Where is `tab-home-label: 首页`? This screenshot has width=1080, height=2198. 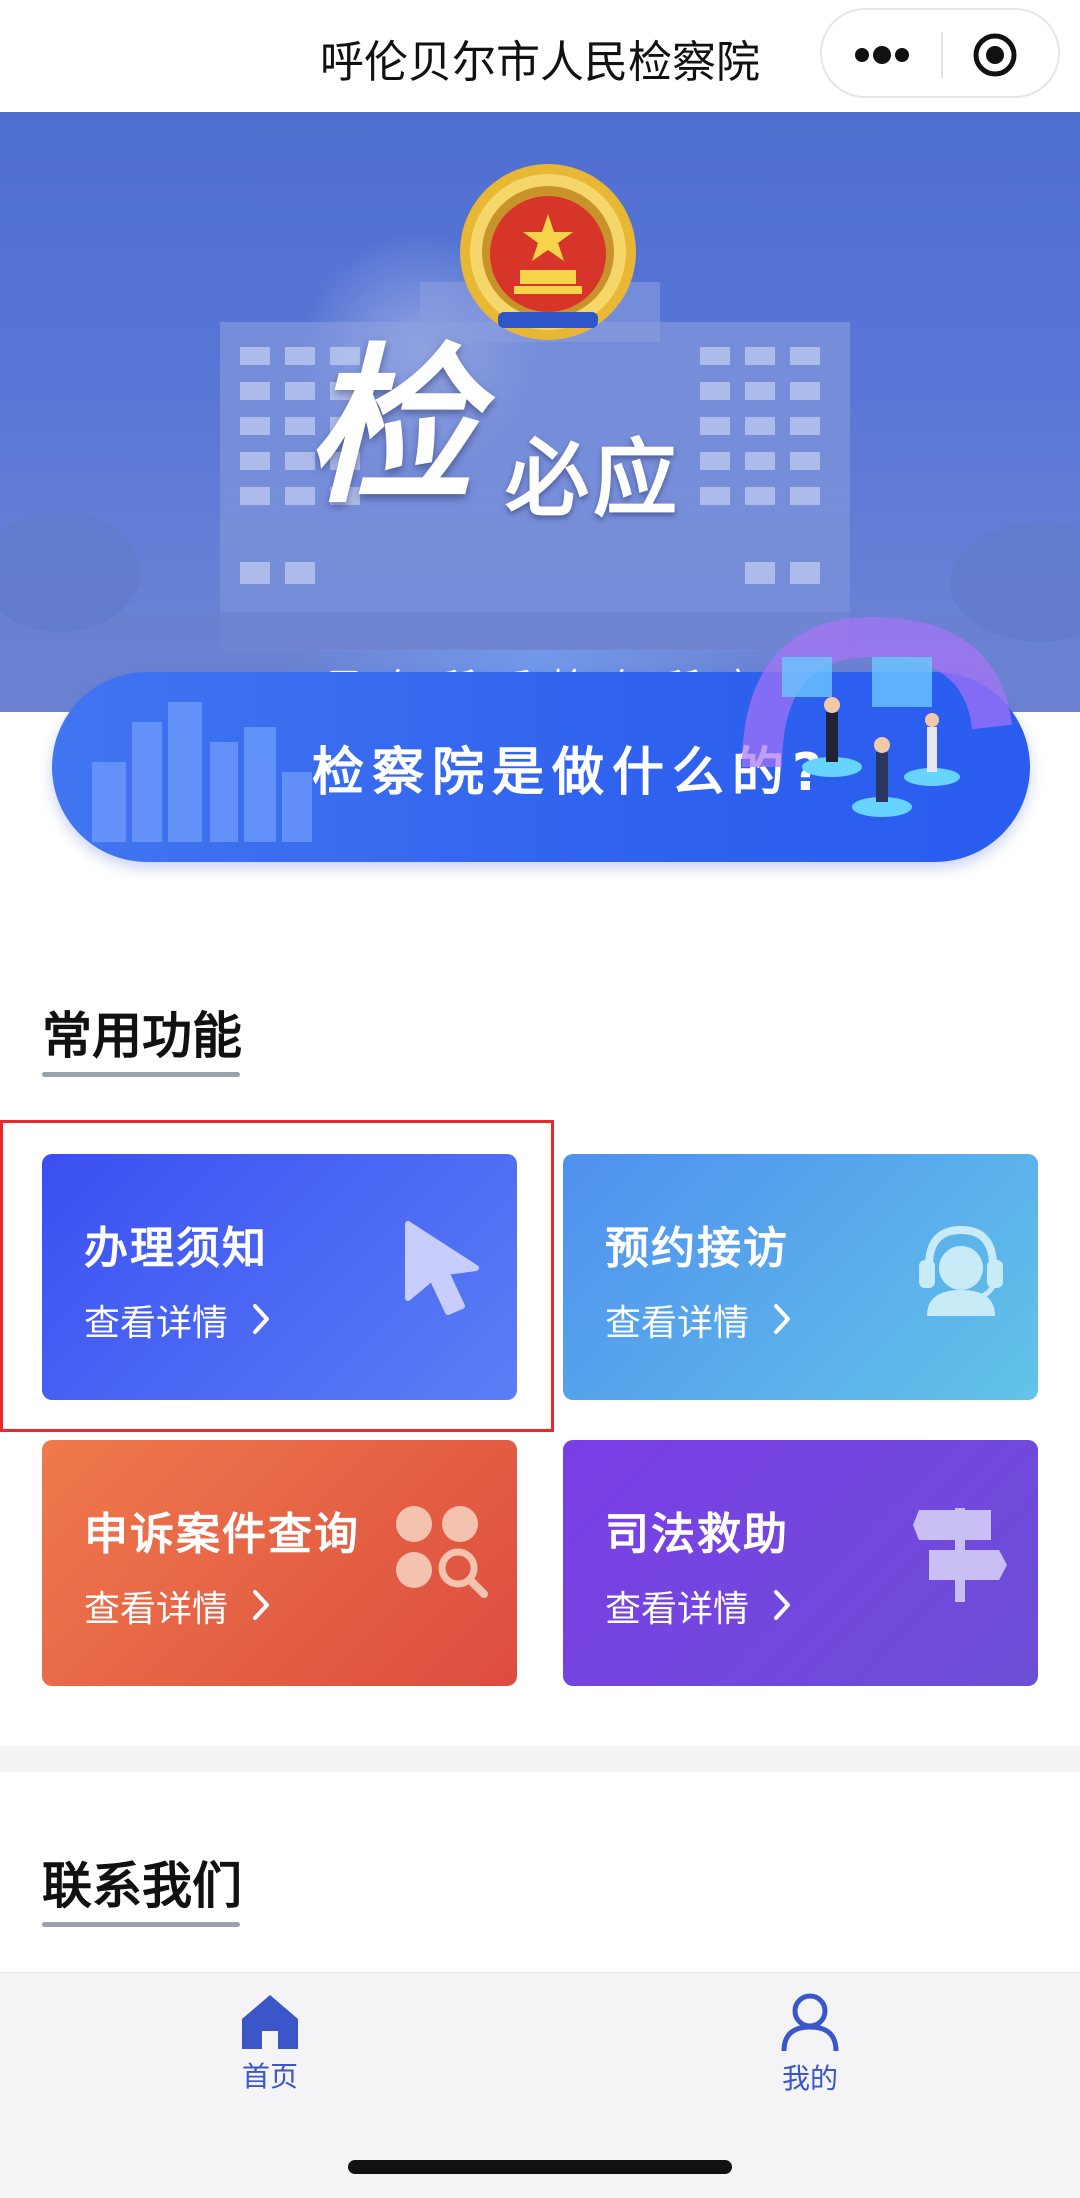 tab-home-label: 首页 is located at coordinates (269, 2076).